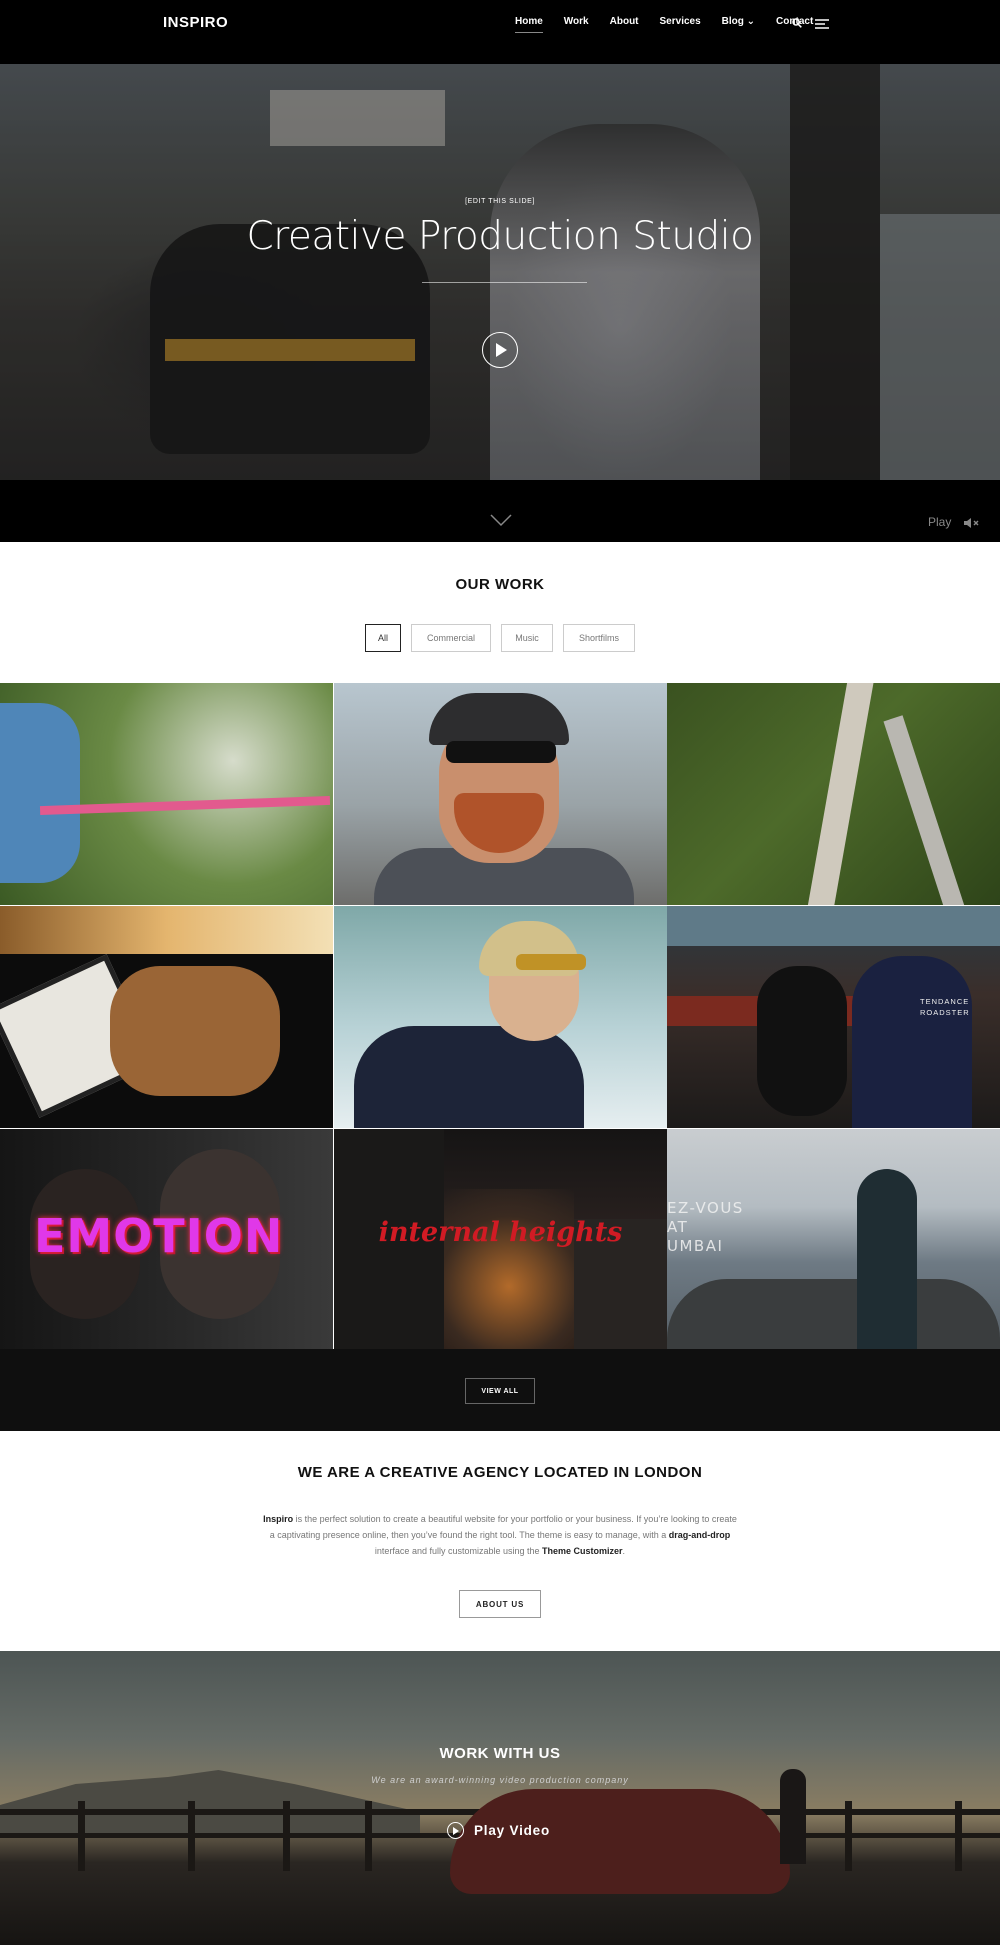 Image resolution: width=1000 pixels, height=1945 pixels. I want to click on tile-overlay-text: TENDANCE ROADSTER, so click(945, 1007).